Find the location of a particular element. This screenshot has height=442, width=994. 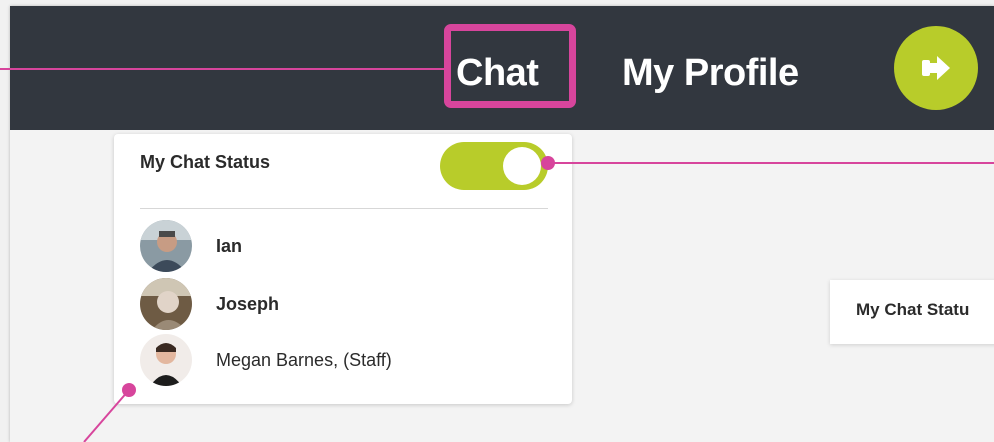

avatar-megan is located at coordinates (166, 360).